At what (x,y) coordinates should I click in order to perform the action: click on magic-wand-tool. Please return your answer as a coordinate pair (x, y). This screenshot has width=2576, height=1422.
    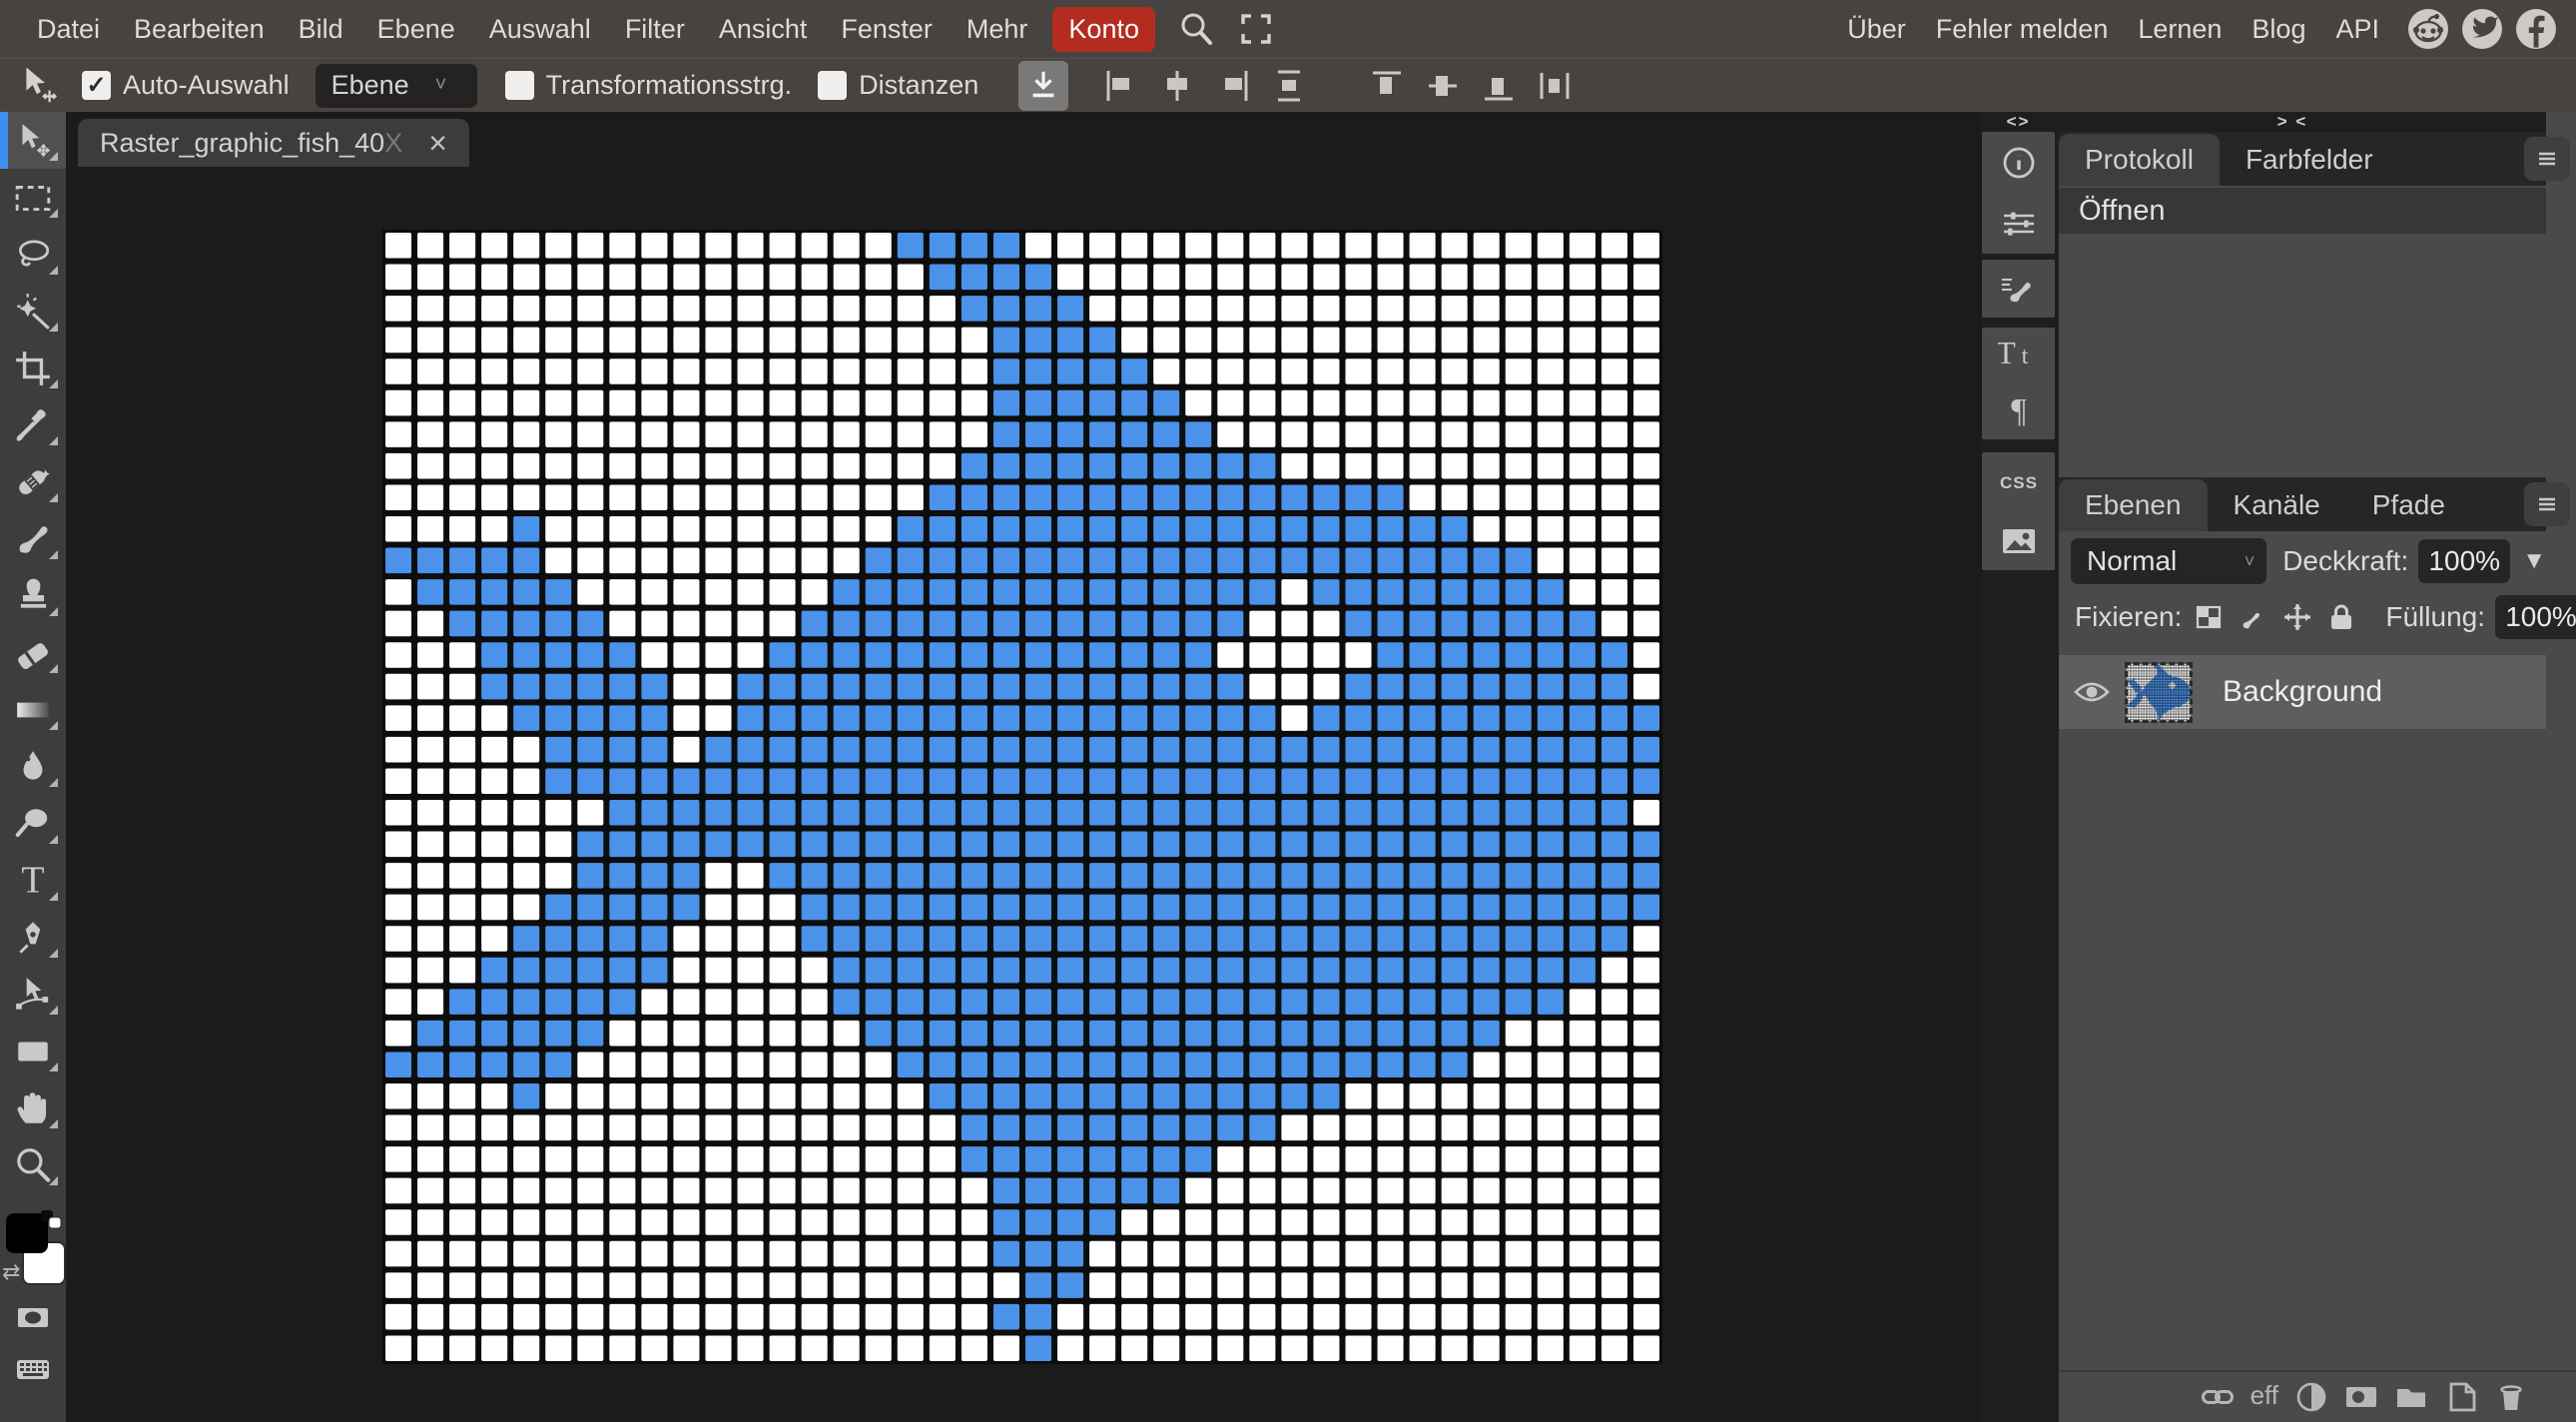
    Looking at the image, I should click on (33, 311).